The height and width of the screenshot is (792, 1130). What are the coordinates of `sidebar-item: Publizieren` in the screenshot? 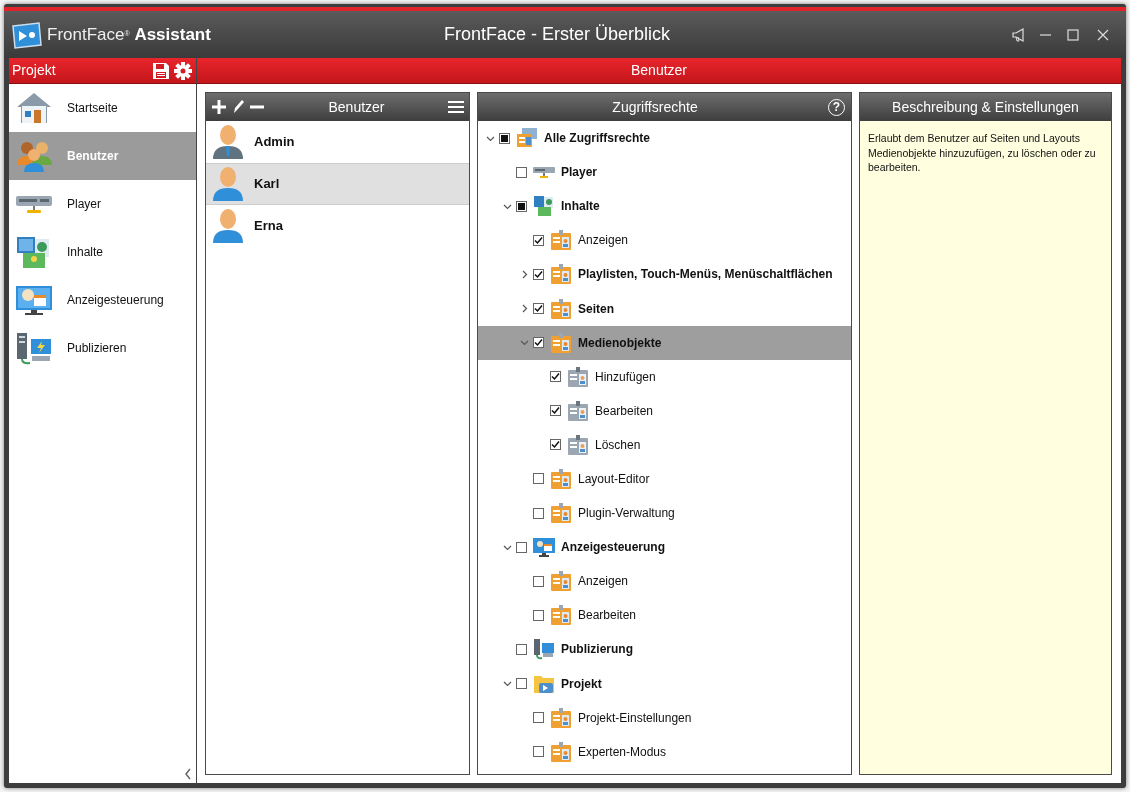 It's located at (102, 348).